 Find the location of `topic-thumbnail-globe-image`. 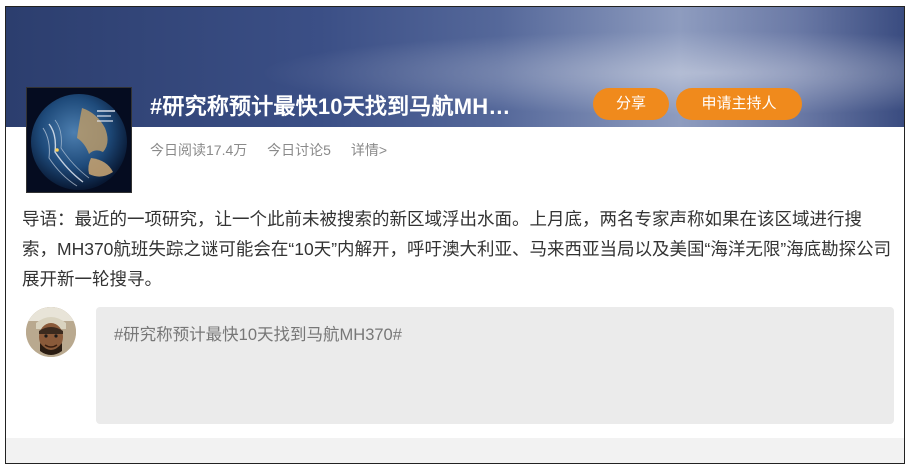

topic-thumbnail-globe-image is located at coordinates (79, 140).